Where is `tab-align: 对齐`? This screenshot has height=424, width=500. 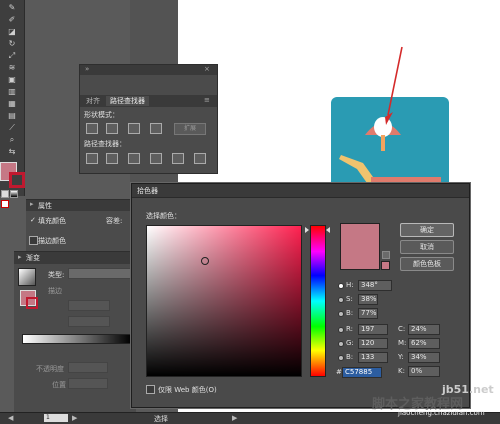
tab-align: 对齐 is located at coordinates (93, 101).